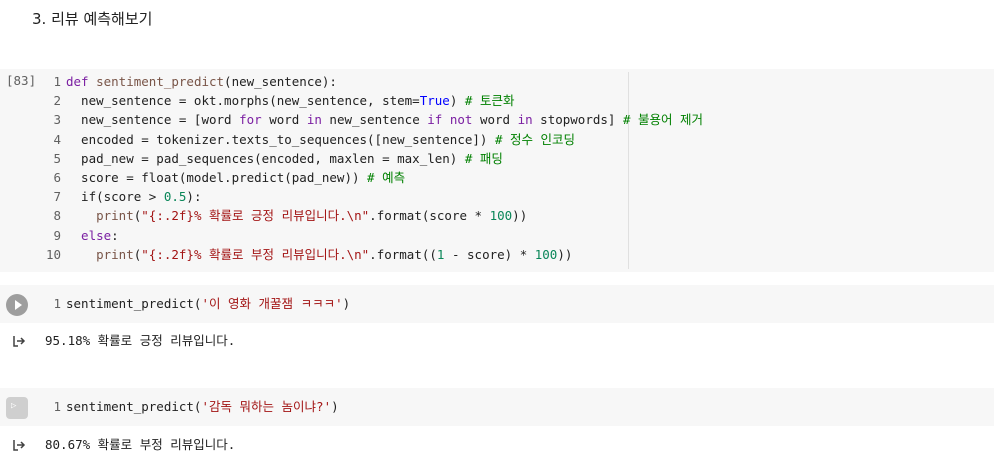  I want to click on code-token: score = float(model.predict(pad_new)), so click(217, 177).